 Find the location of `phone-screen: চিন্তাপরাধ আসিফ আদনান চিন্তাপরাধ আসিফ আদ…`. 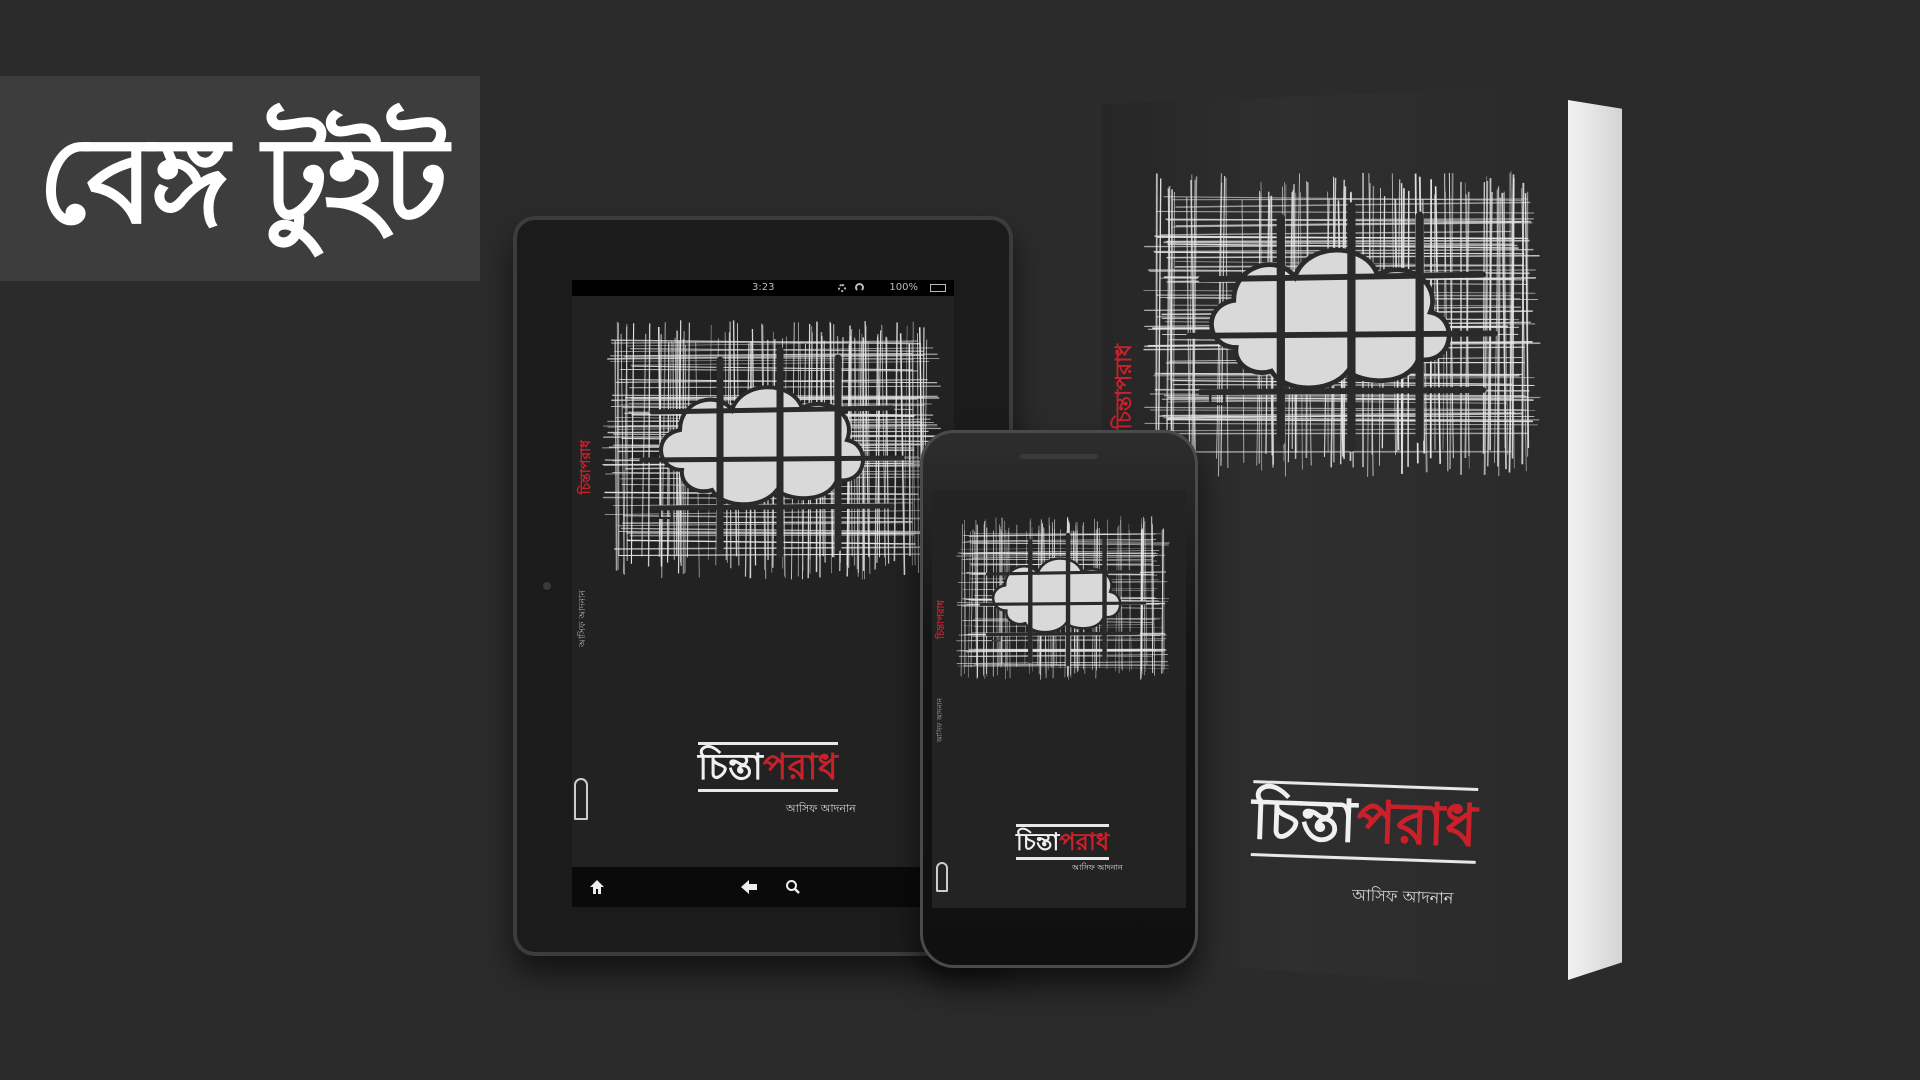

phone-screen: চিন্তাপরাধ আসিফ আদনান চিন্তাপরাধ আসিফ আদ… is located at coordinates (1059, 699).